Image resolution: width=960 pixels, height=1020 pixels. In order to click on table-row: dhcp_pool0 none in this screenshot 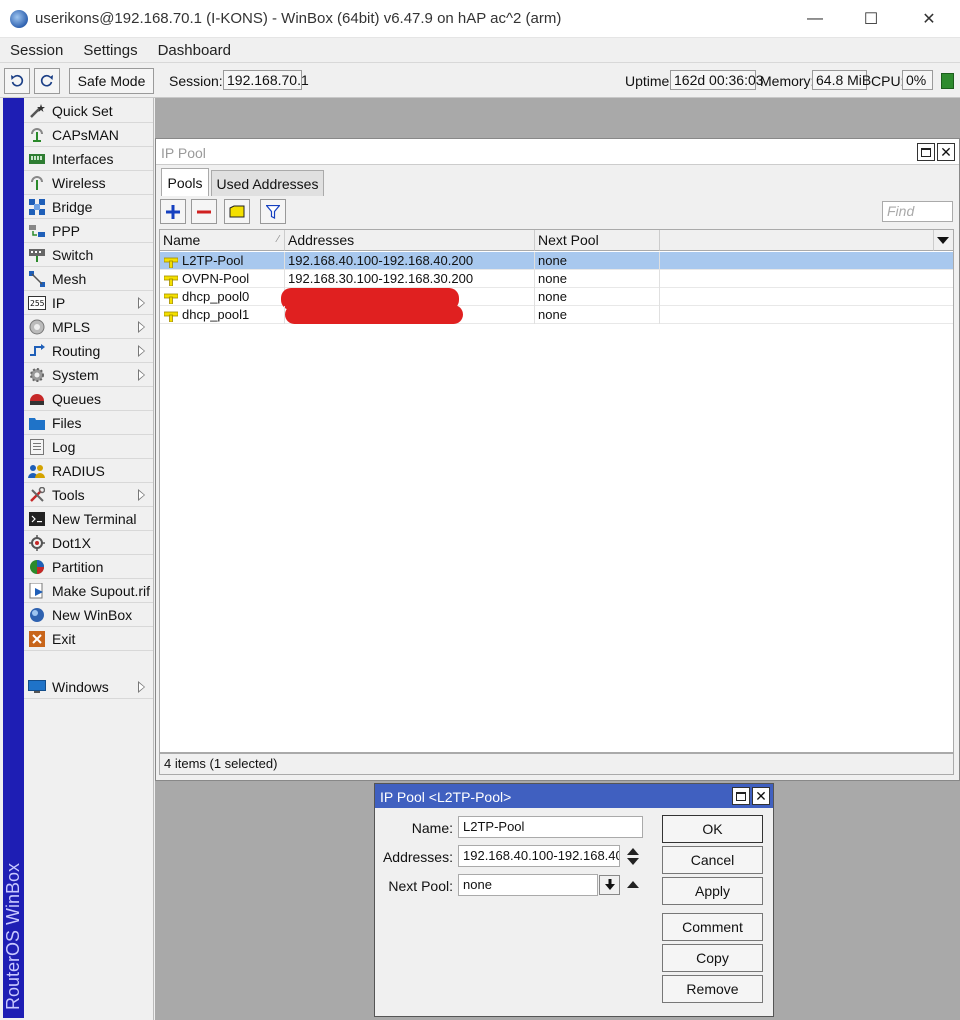, I will do `click(556, 299)`.